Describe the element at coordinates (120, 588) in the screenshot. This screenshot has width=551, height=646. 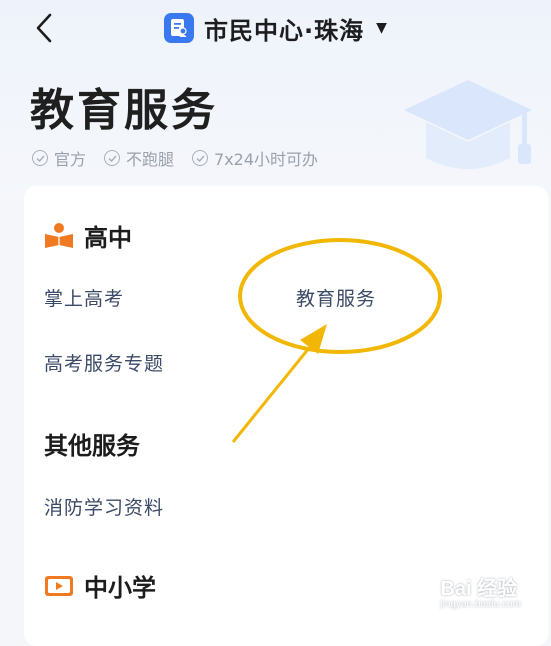
I see `section-title: 中小学` at that location.